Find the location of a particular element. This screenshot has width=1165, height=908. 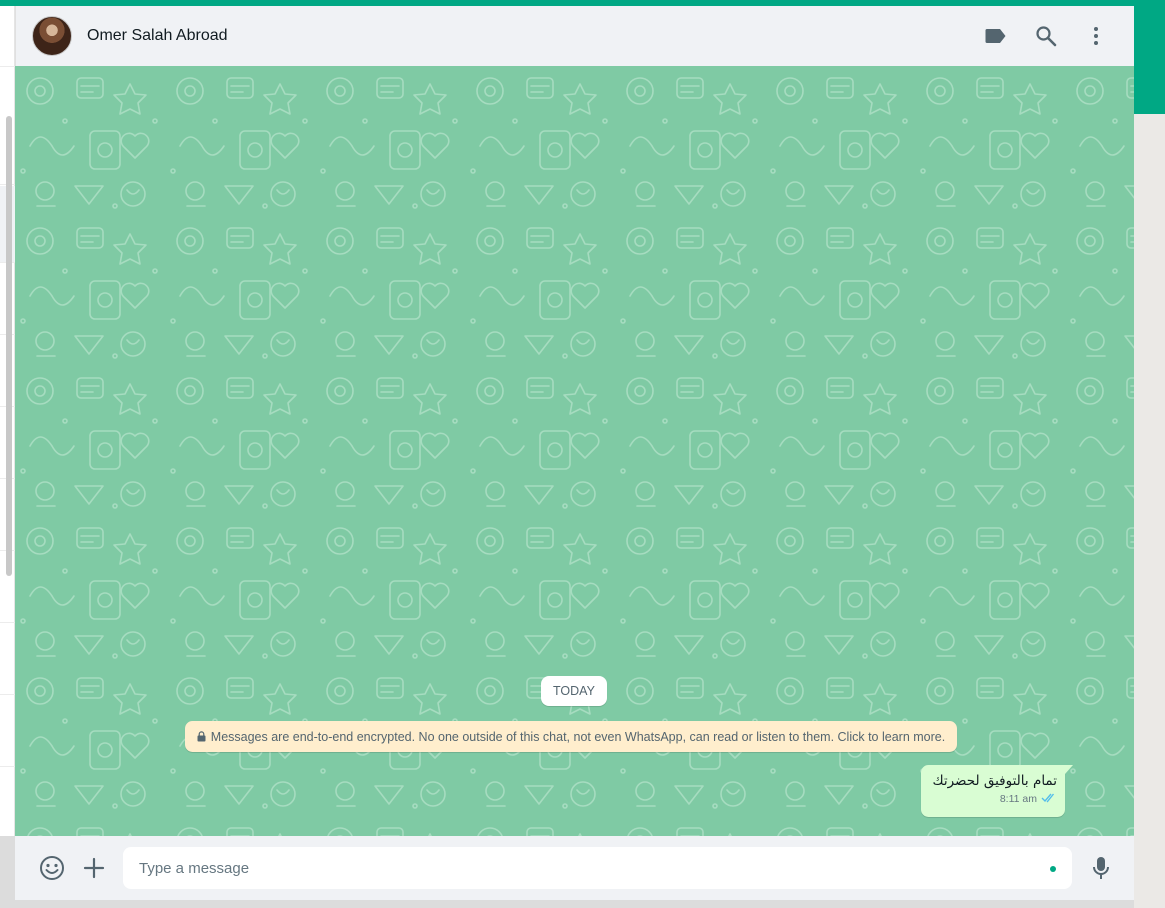

menu-icon is located at coordinates (1096, 36).